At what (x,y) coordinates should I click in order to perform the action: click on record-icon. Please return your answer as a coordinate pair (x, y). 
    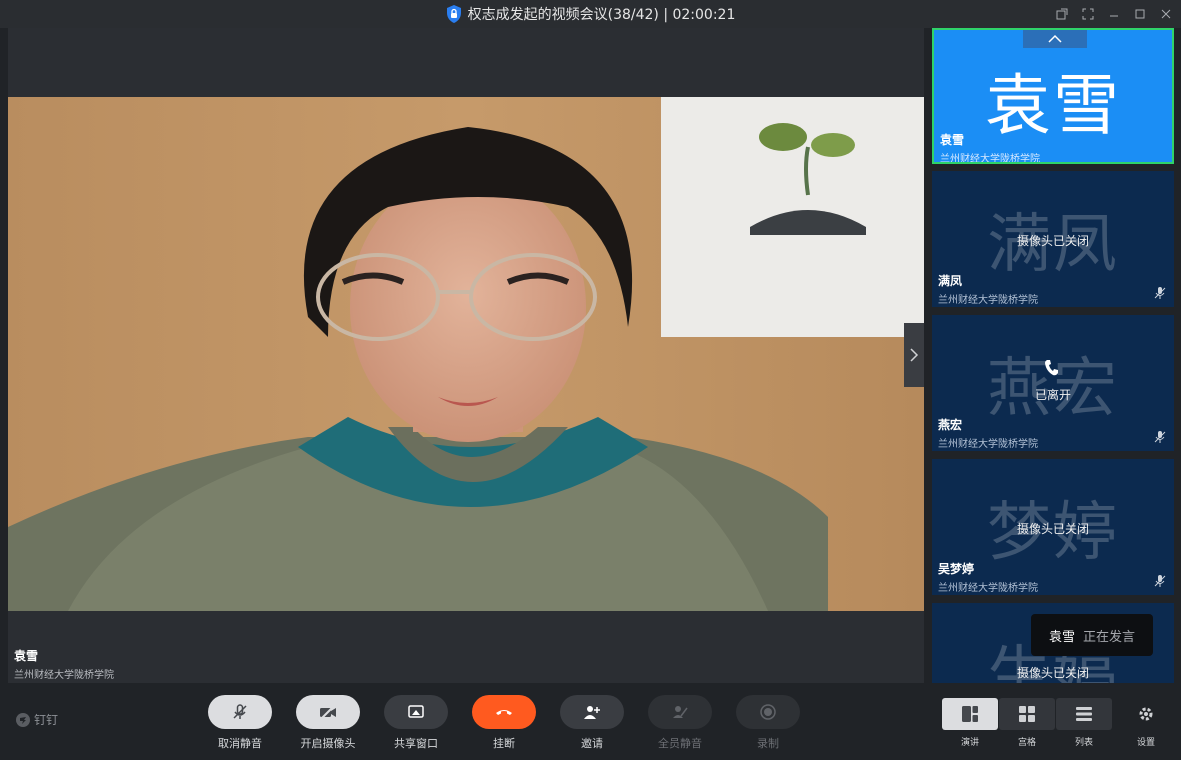
    Looking at the image, I should click on (768, 712).